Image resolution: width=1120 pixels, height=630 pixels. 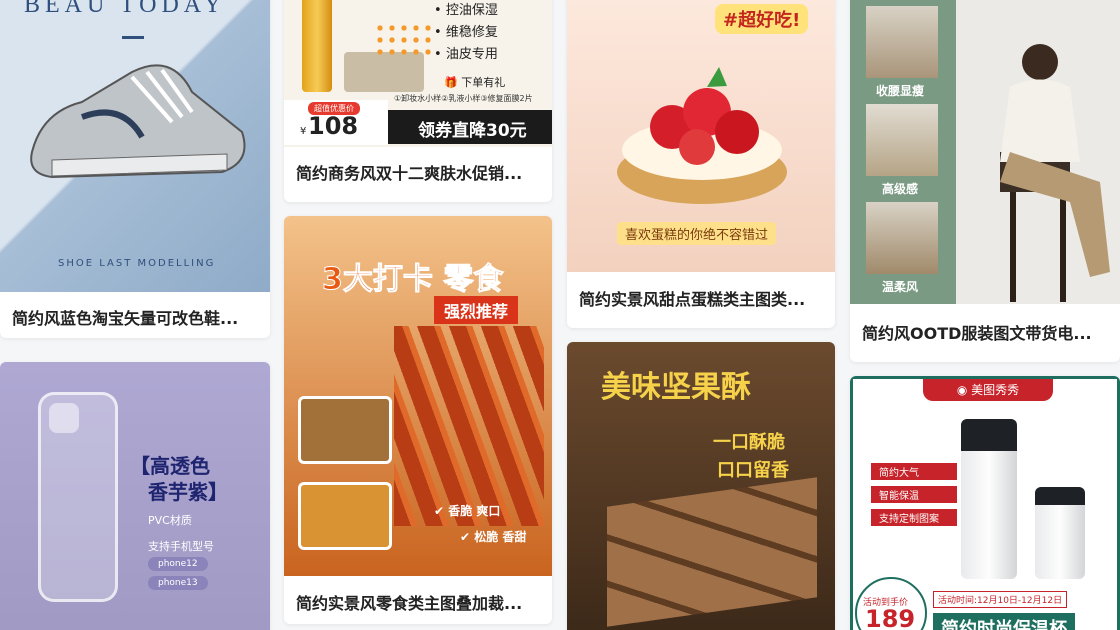 I want to click on gift-icon: 🎁, so click(x=451, y=82).